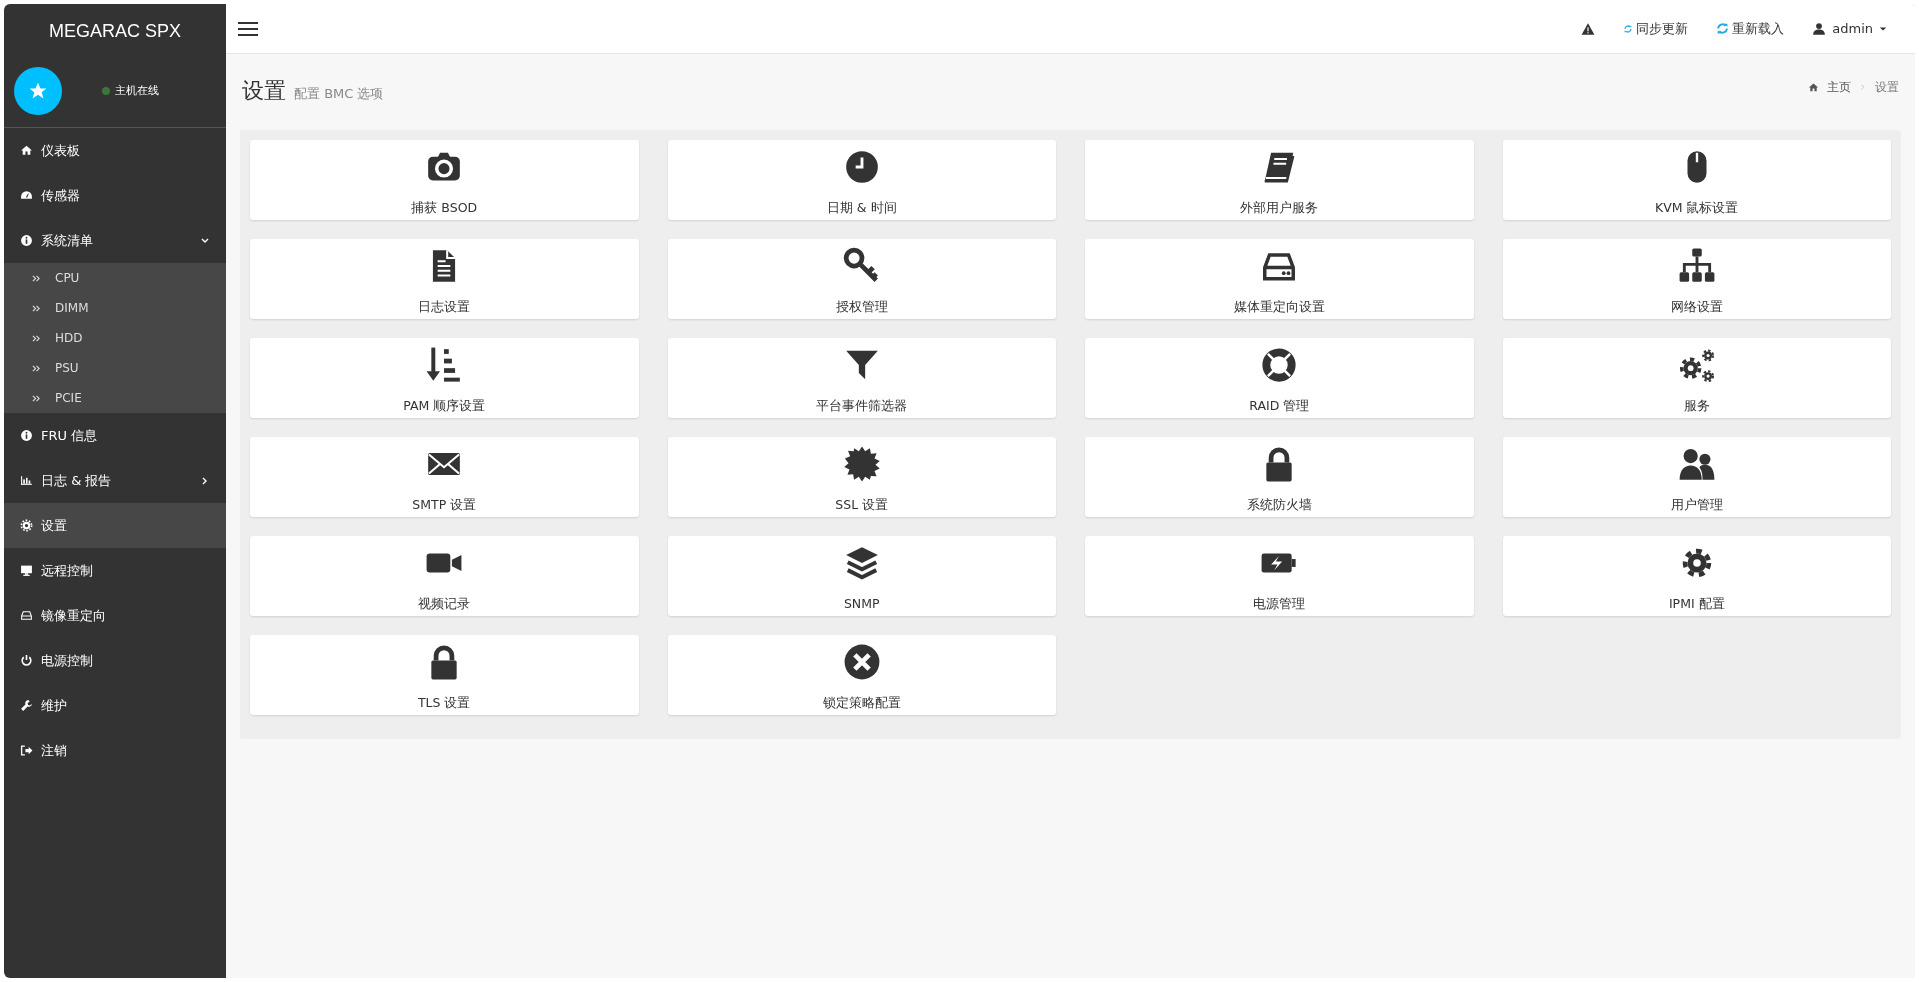 The height and width of the screenshot is (982, 1919). What do you see at coordinates (115, 525) in the screenshot?
I see `sidebar-item: 设置` at bounding box center [115, 525].